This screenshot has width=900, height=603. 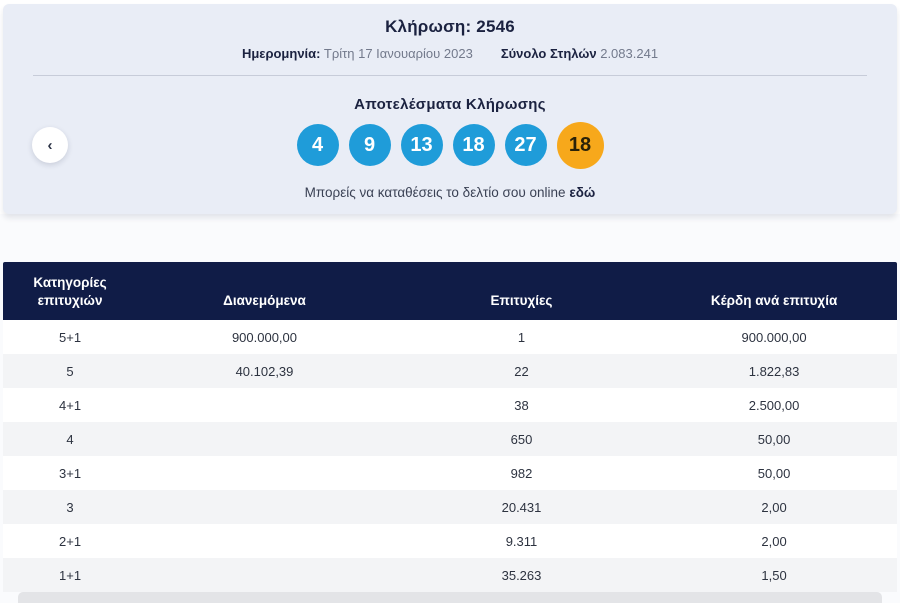 I want to click on cell-wins: 1, so click(x=521, y=337).